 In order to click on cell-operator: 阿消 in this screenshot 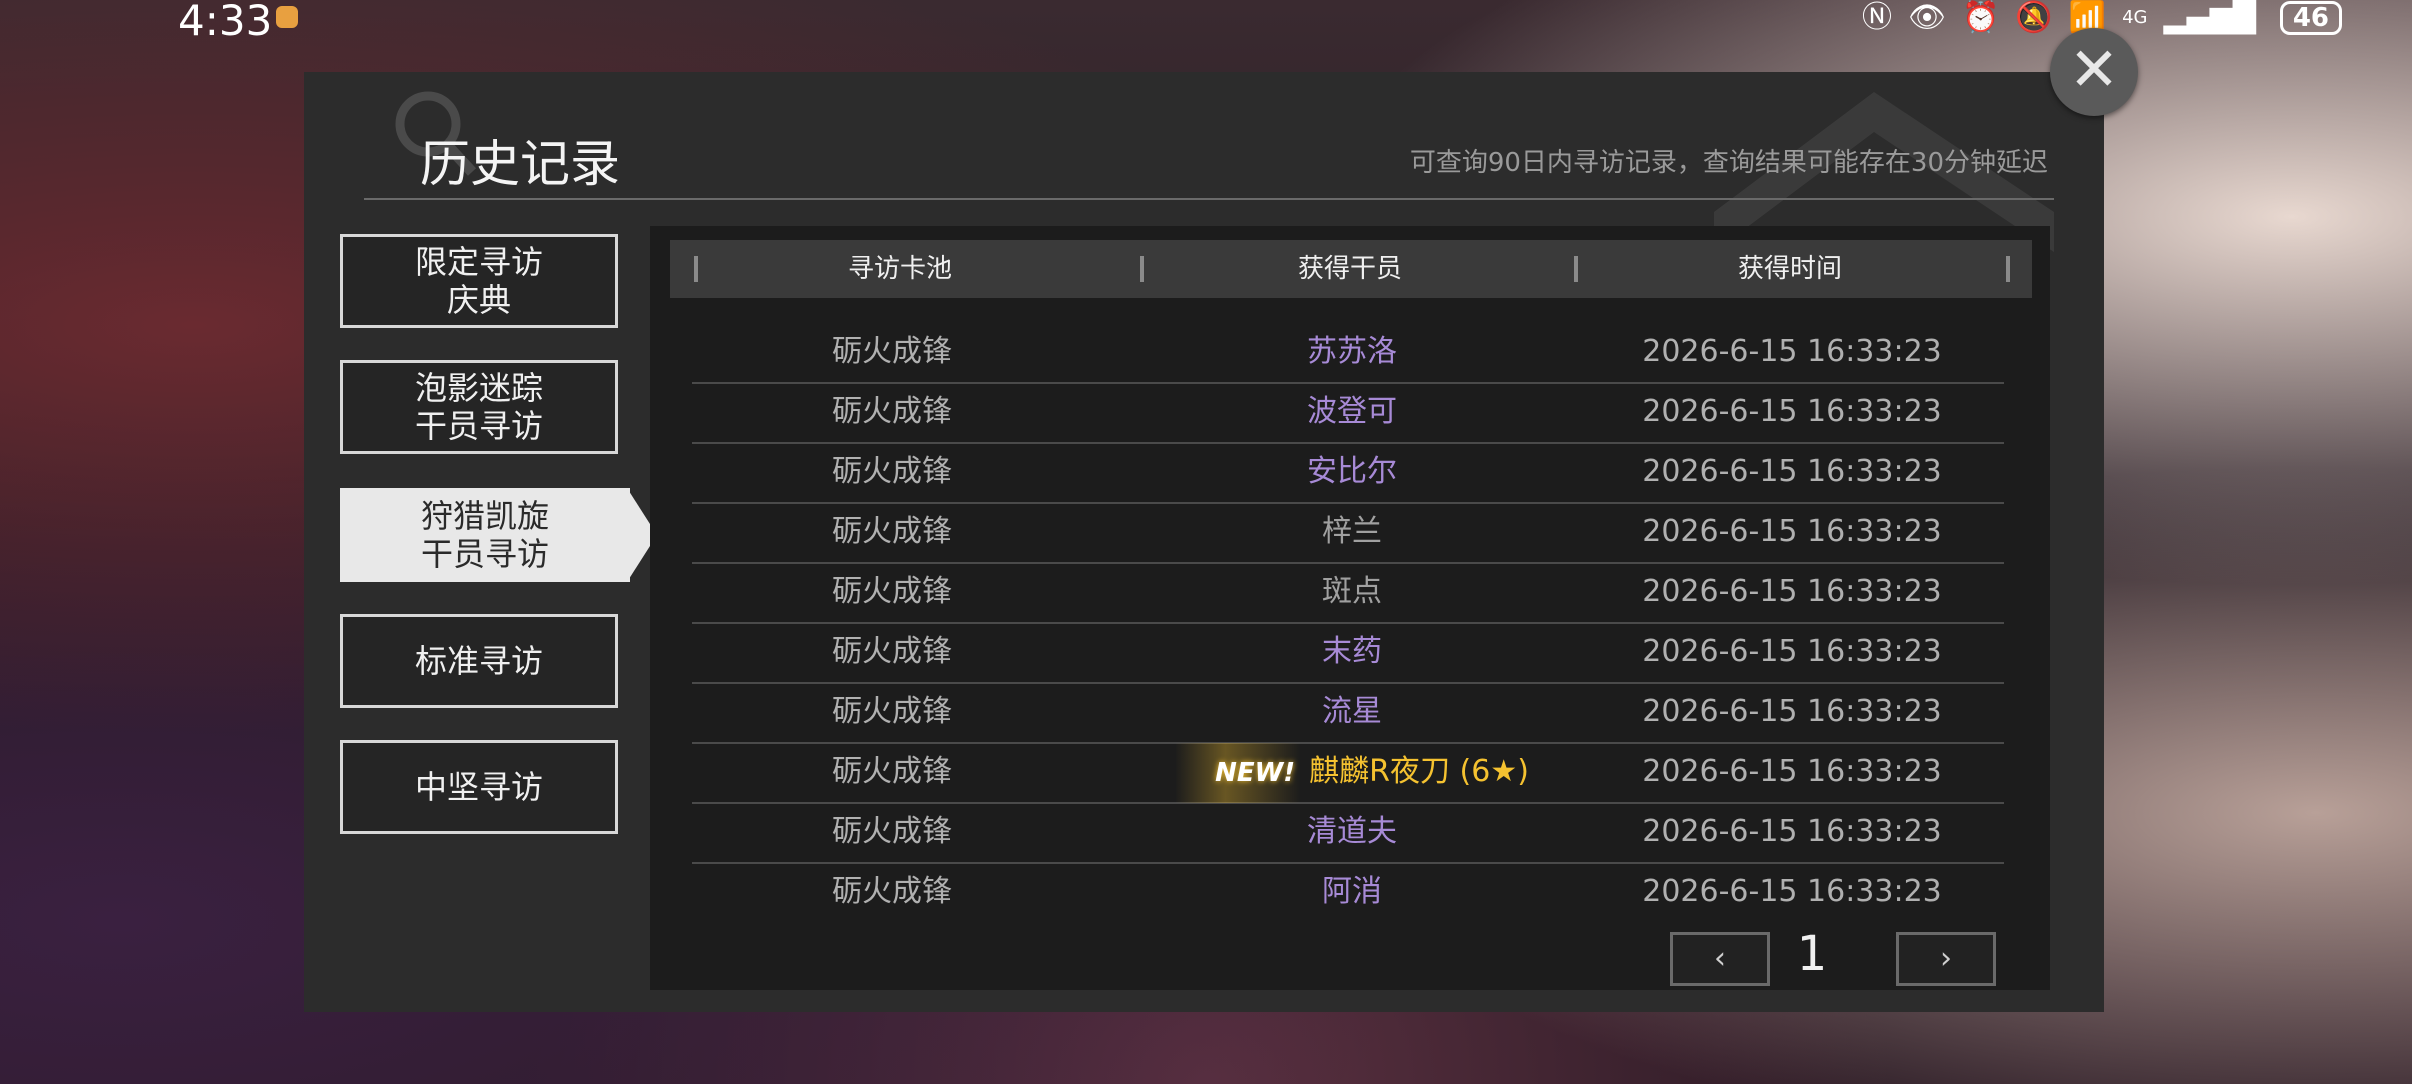, I will do `click(1352, 891)`.